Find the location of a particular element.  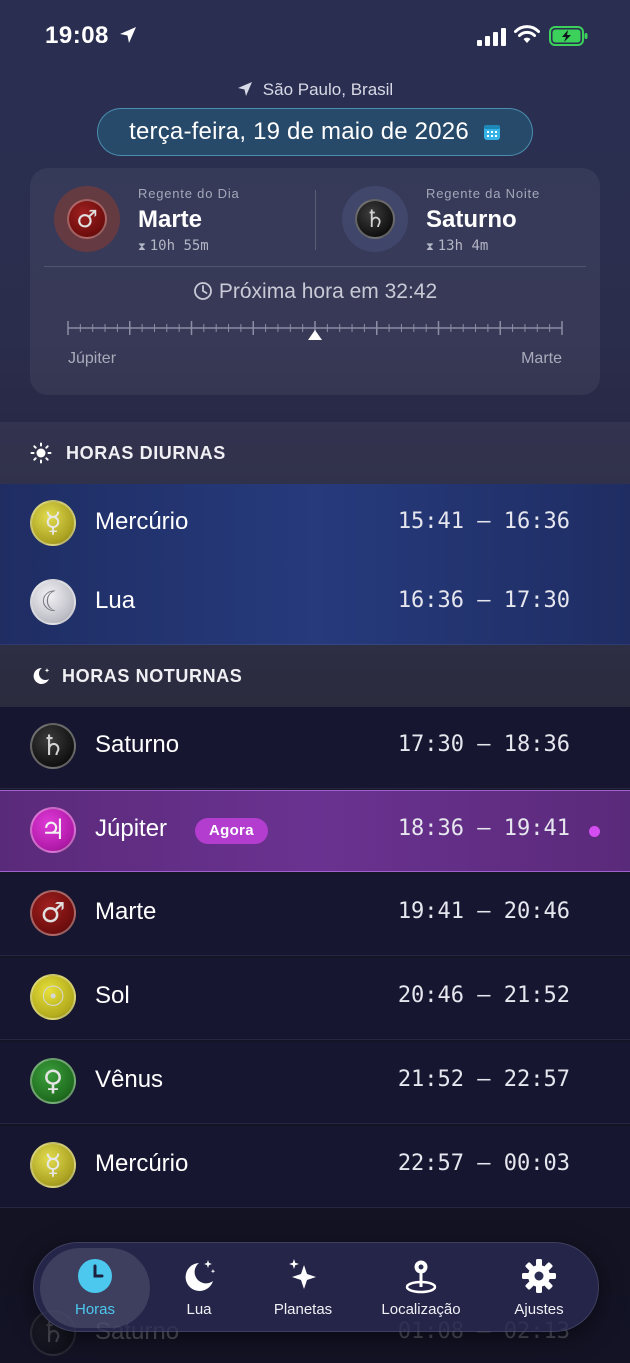

list-item: ☿ Mercúrio 15:41 – 16:36 is located at coordinates (315, 525).